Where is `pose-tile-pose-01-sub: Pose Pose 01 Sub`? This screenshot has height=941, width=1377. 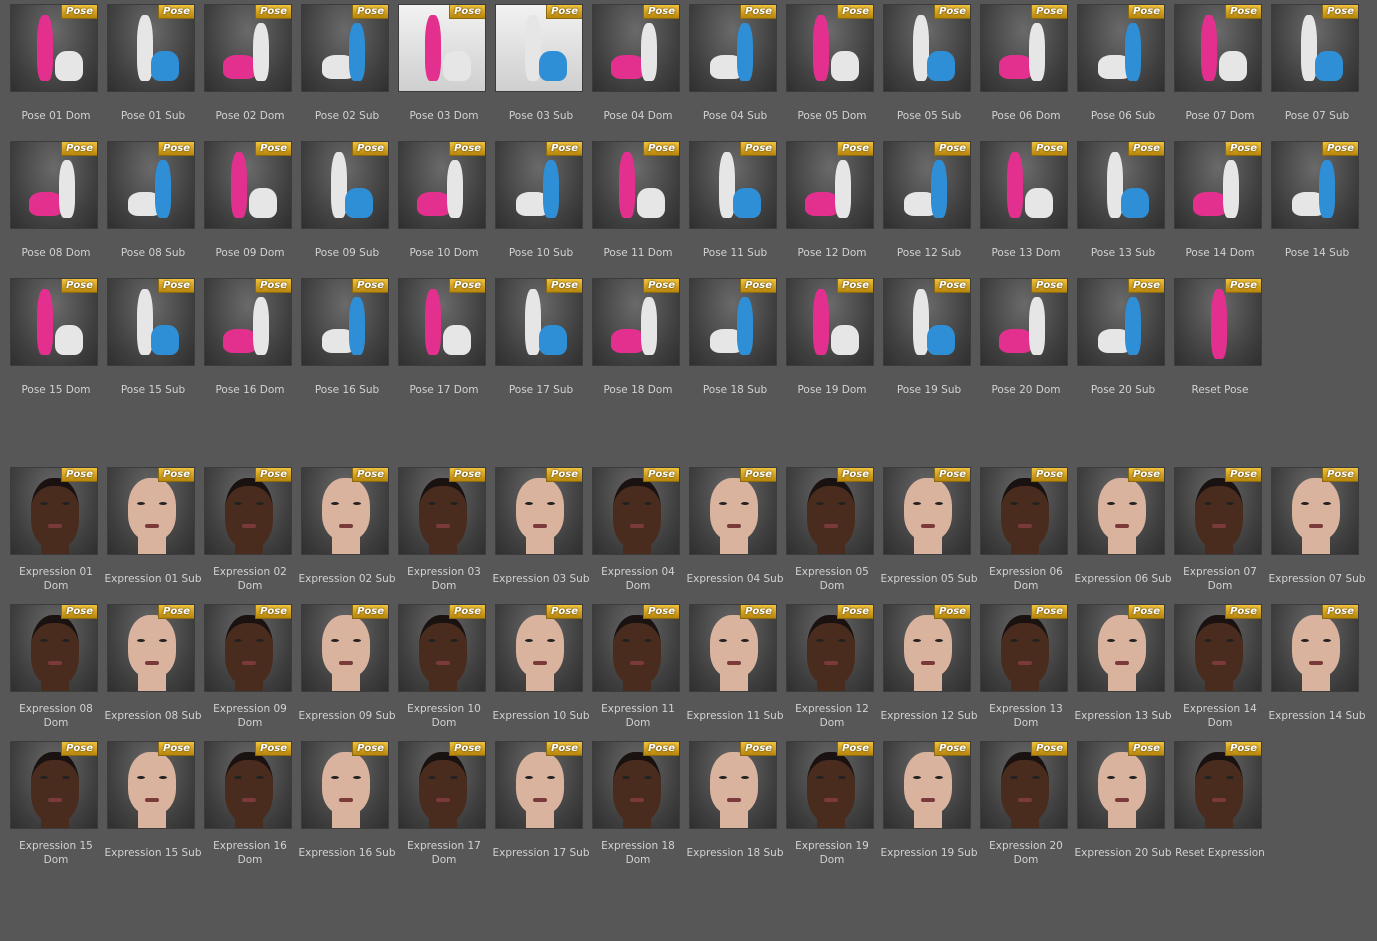
pose-tile-pose-01-sub: Pose Pose 01 Sub is located at coordinates (147, 69).